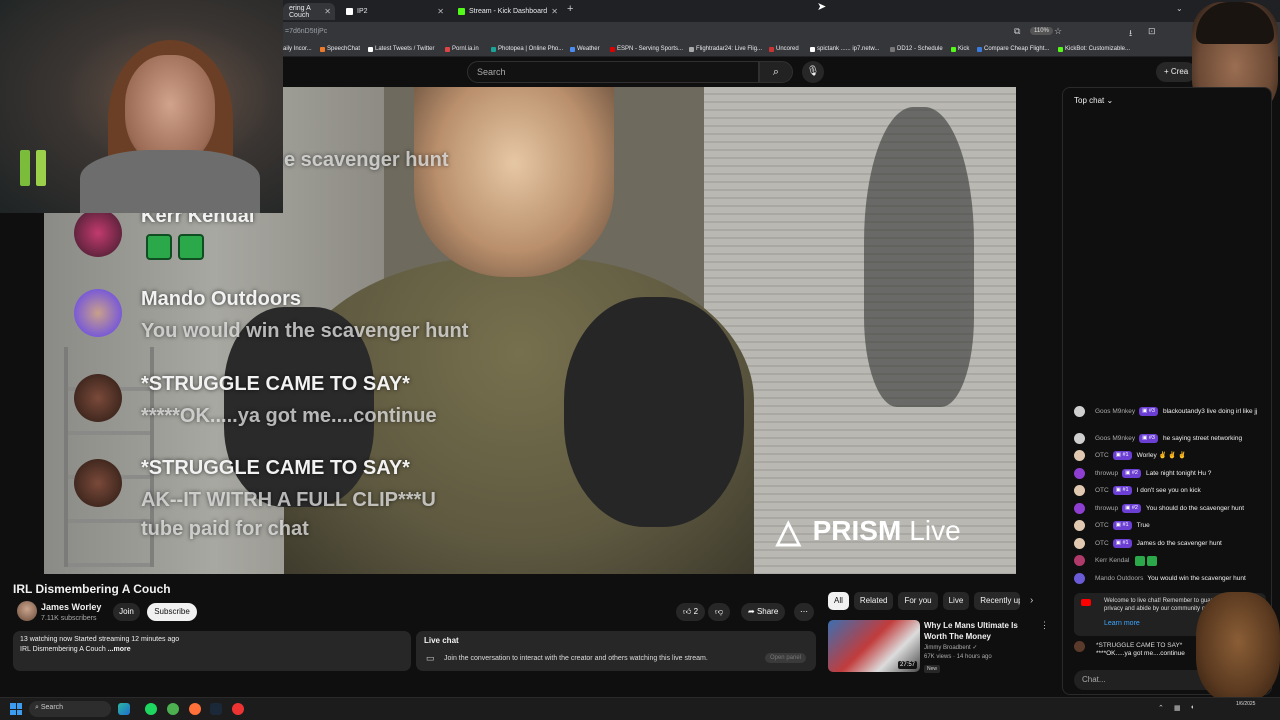  What do you see at coordinates (1192, 707) in the screenshot?
I see `volume-icon: ◖` at bounding box center [1192, 707].